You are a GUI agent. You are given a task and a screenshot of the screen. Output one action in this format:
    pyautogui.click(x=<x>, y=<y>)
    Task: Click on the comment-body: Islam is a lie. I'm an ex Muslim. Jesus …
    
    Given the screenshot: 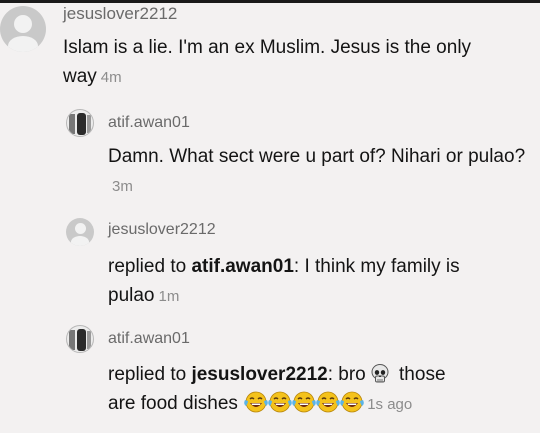 What is the action you would take?
    pyautogui.click(x=267, y=62)
    